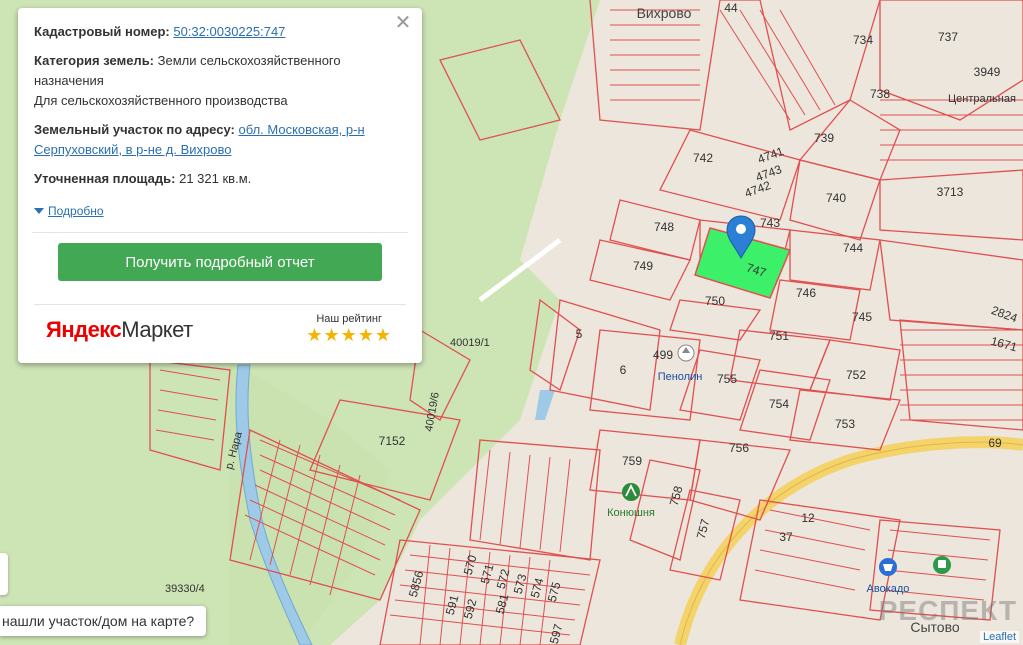 Image resolution: width=1023 pixels, height=645 pixels. I want to click on stable-poi-icon, so click(631, 492).